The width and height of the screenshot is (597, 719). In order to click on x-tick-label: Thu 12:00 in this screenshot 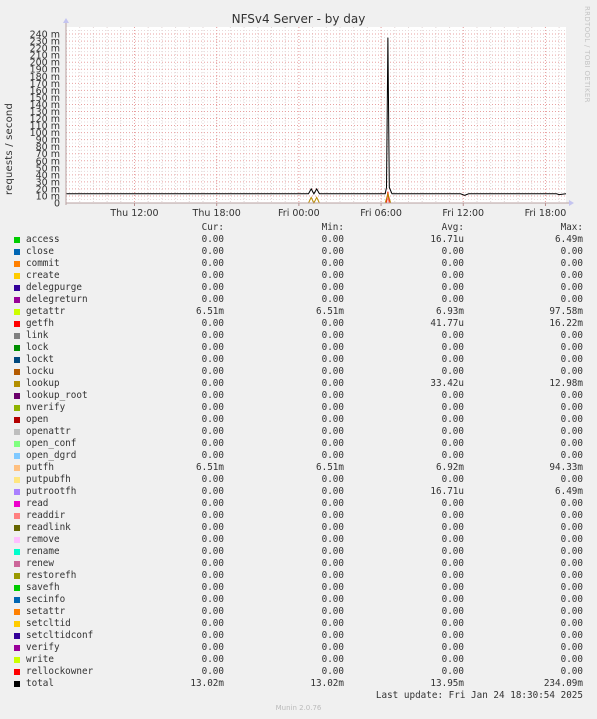, I will do `click(133, 213)`.